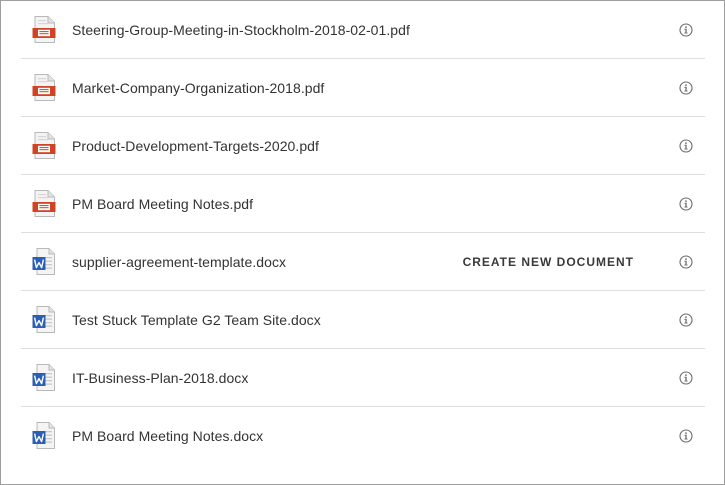  Describe the element at coordinates (548, 262) in the screenshot. I see `create-new-document-button: CREATE NEW DOCUMENT` at that location.